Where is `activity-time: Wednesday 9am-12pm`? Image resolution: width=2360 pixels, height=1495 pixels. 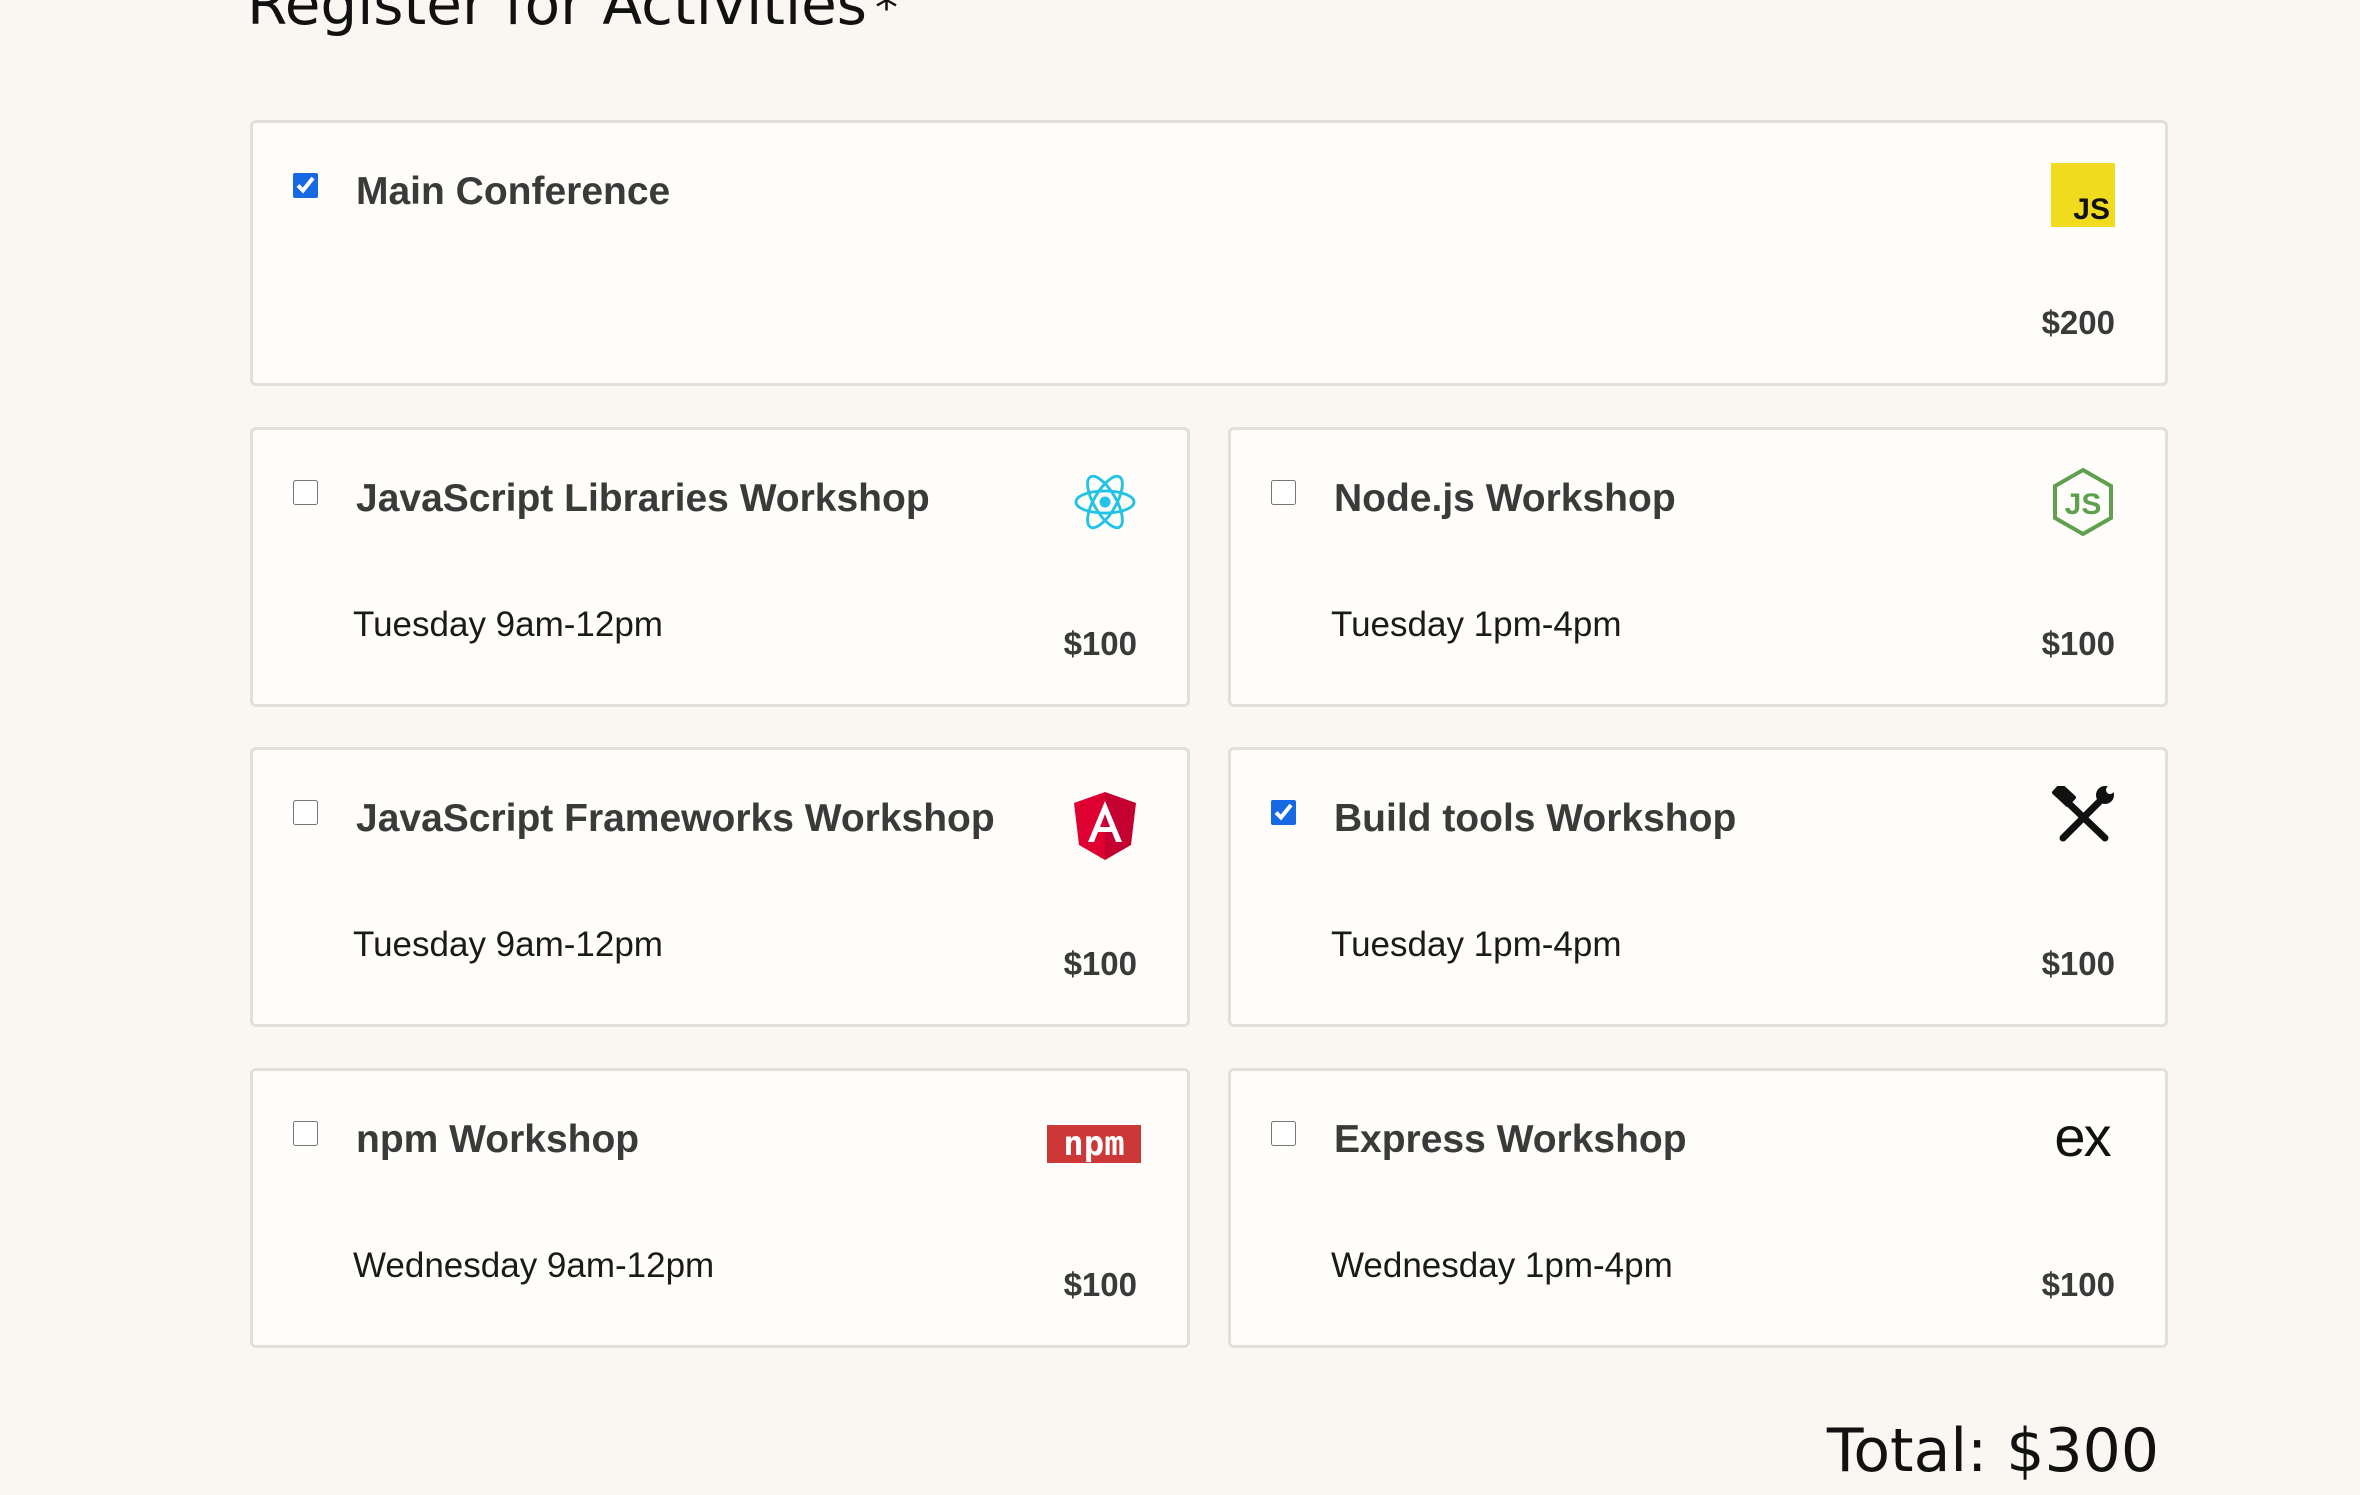 activity-time: Wednesday 9am-12pm is located at coordinates (534, 1265).